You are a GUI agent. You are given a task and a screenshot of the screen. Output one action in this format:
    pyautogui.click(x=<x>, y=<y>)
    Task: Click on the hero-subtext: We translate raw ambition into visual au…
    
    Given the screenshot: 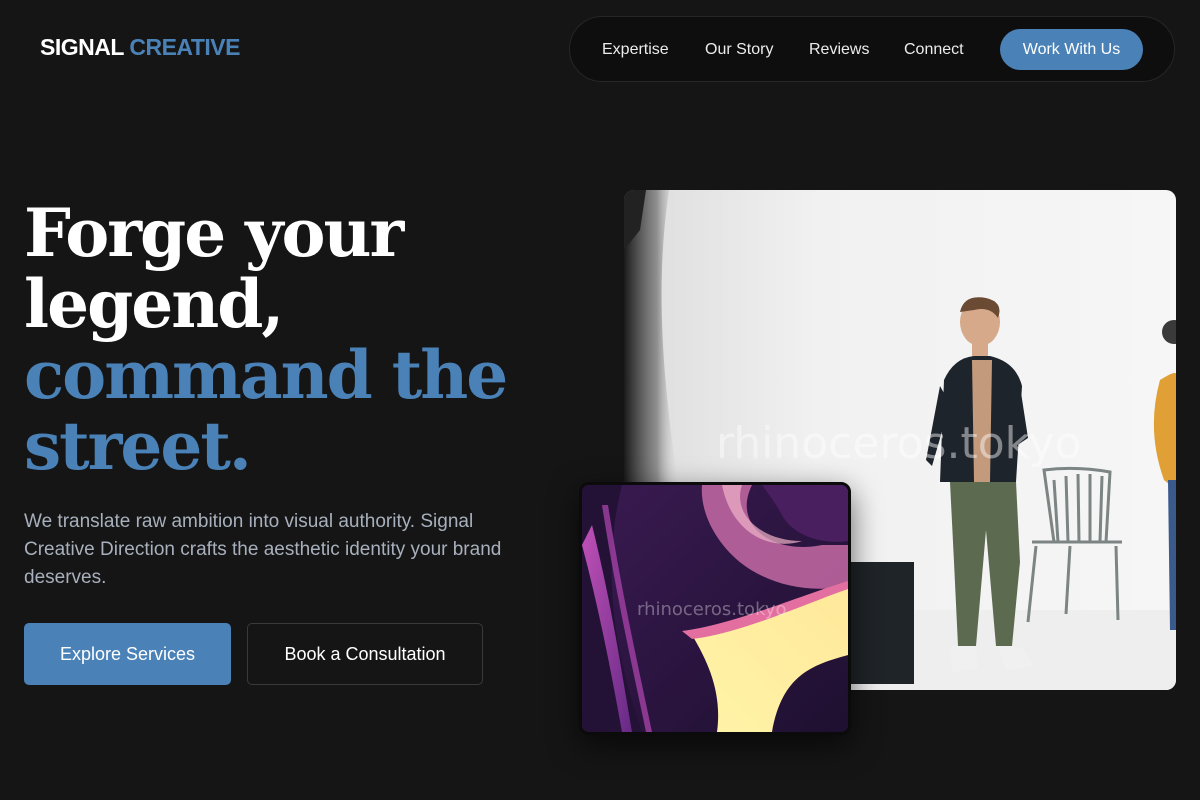 What is the action you would take?
    pyautogui.click(x=263, y=549)
    